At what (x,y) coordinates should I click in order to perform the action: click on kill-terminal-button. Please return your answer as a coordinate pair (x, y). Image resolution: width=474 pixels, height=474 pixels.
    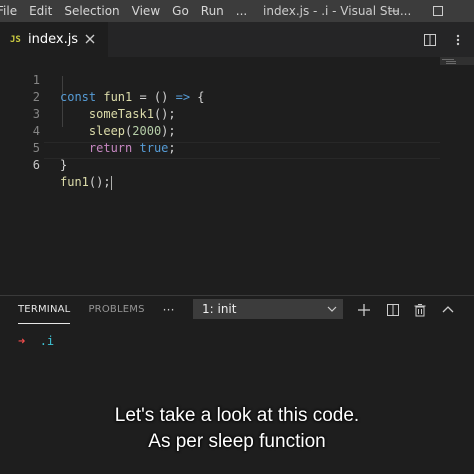
    Looking at the image, I should click on (420, 310).